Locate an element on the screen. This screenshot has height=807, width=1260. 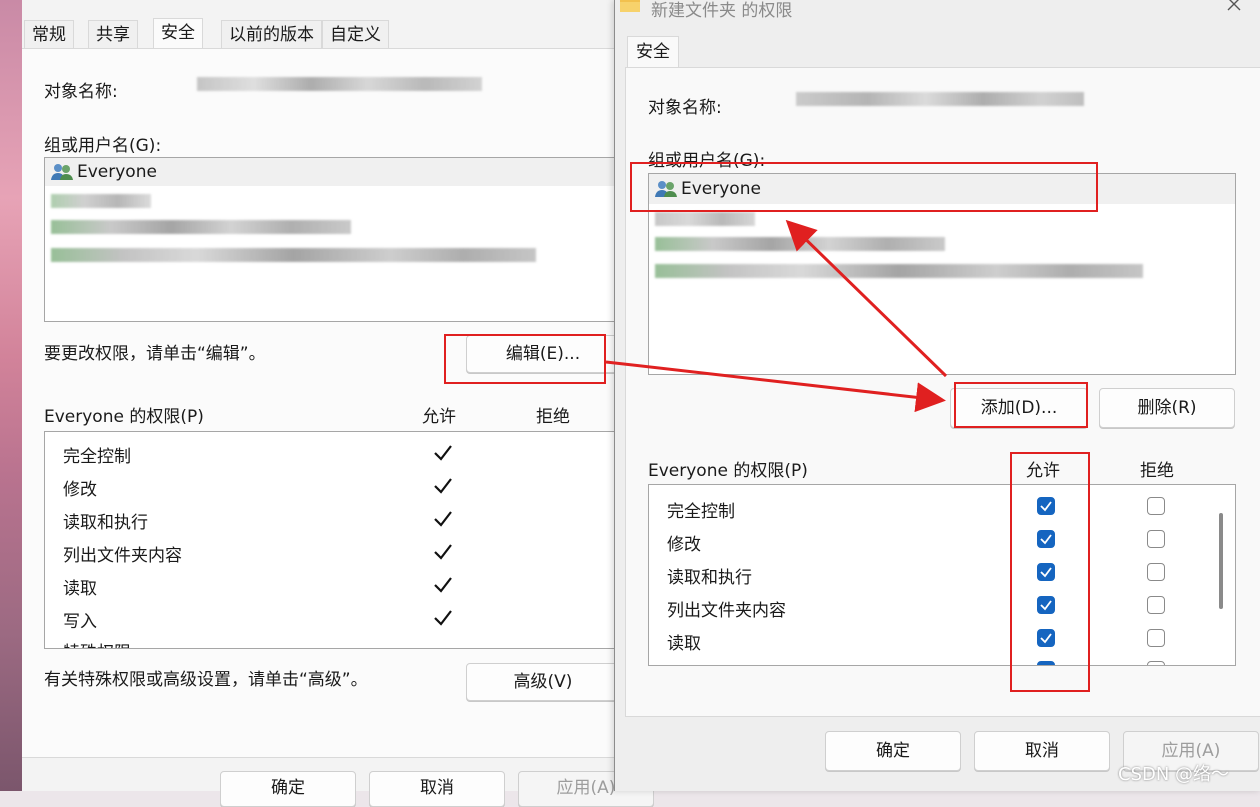
highlight-add-button is located at coordinates (1021, 405).